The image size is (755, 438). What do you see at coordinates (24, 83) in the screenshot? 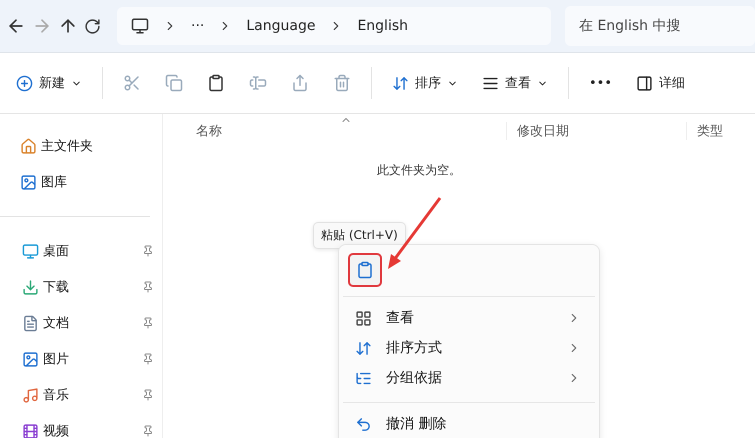
I see `plus-icon` at bounding box center [24, 83].